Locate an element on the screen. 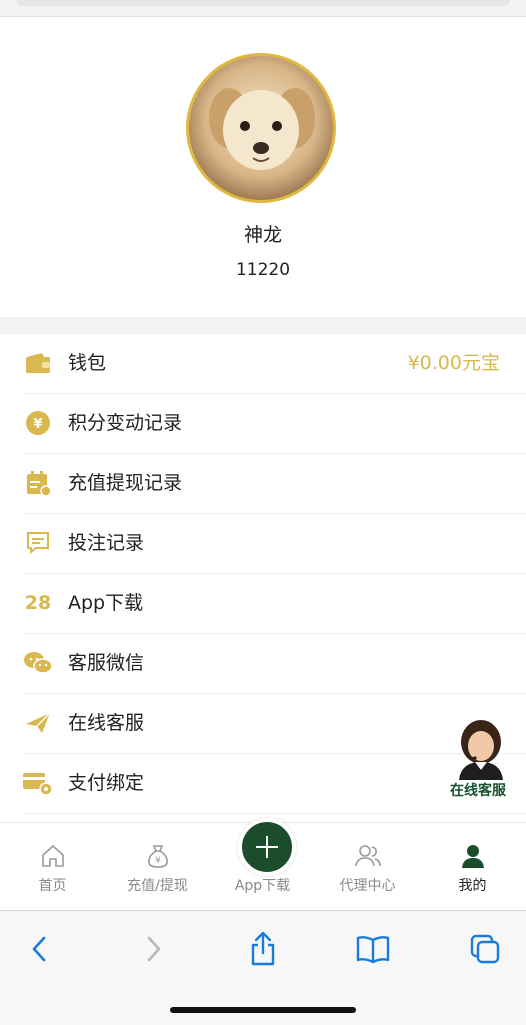 The width and height of the screenshot is (526, 1025). calendar-icon is located at coordinates (38, 483).